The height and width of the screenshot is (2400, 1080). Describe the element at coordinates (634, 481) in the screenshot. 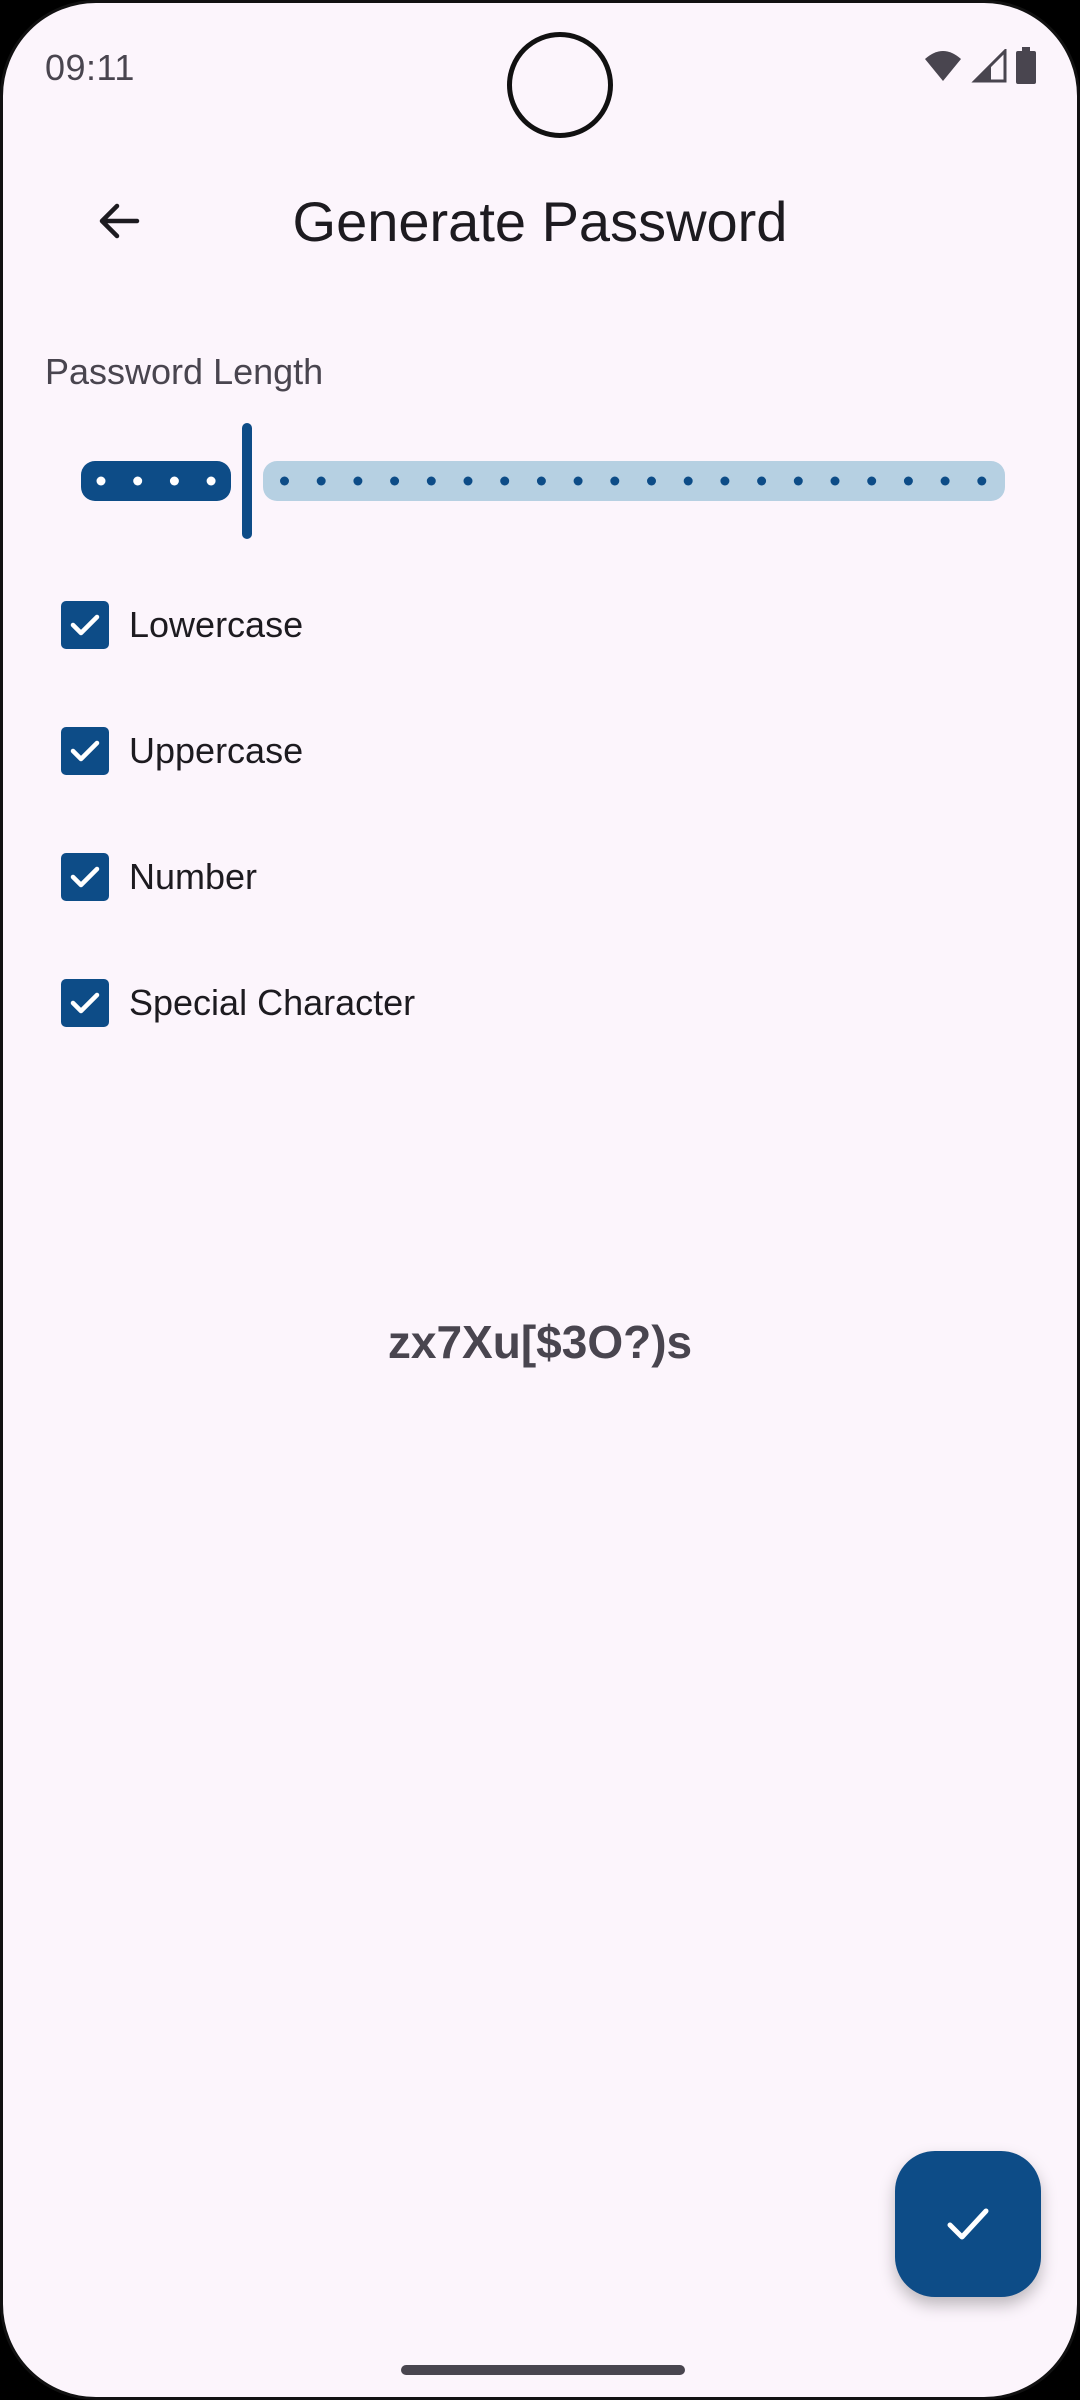

I see `slider-inactive-track` at that location.